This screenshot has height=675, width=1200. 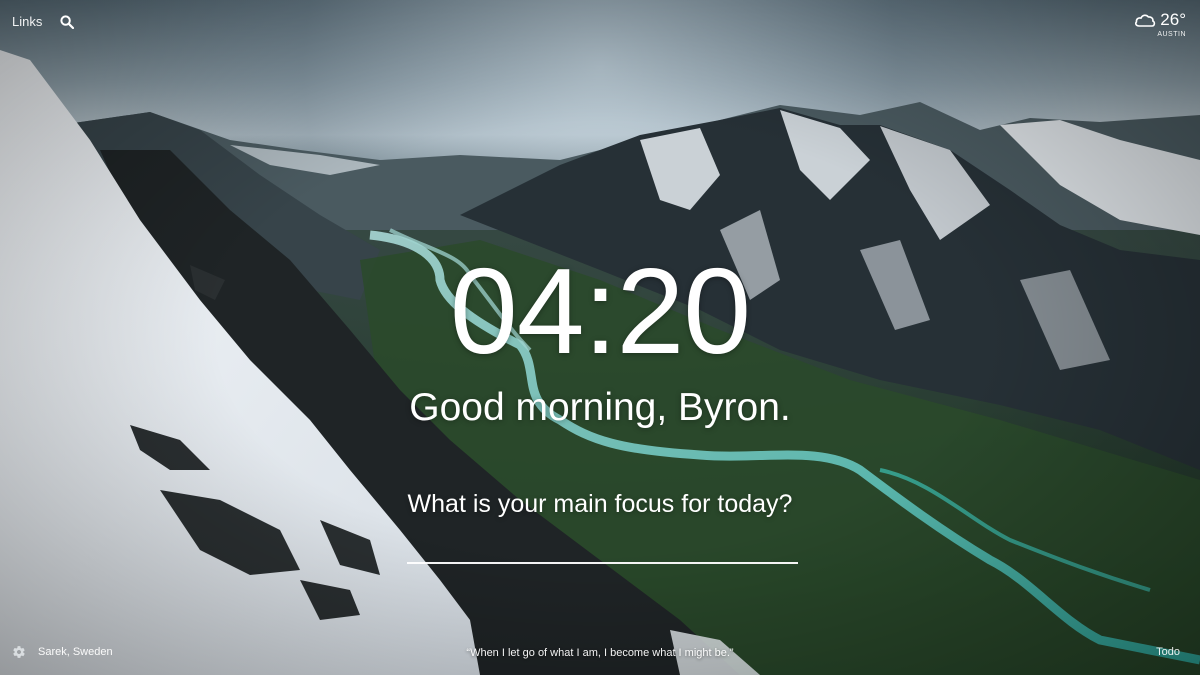 What do you see at coordinates (67, 21) in the screenshot?
I see `search-icon` at bounding box center [67, 21].